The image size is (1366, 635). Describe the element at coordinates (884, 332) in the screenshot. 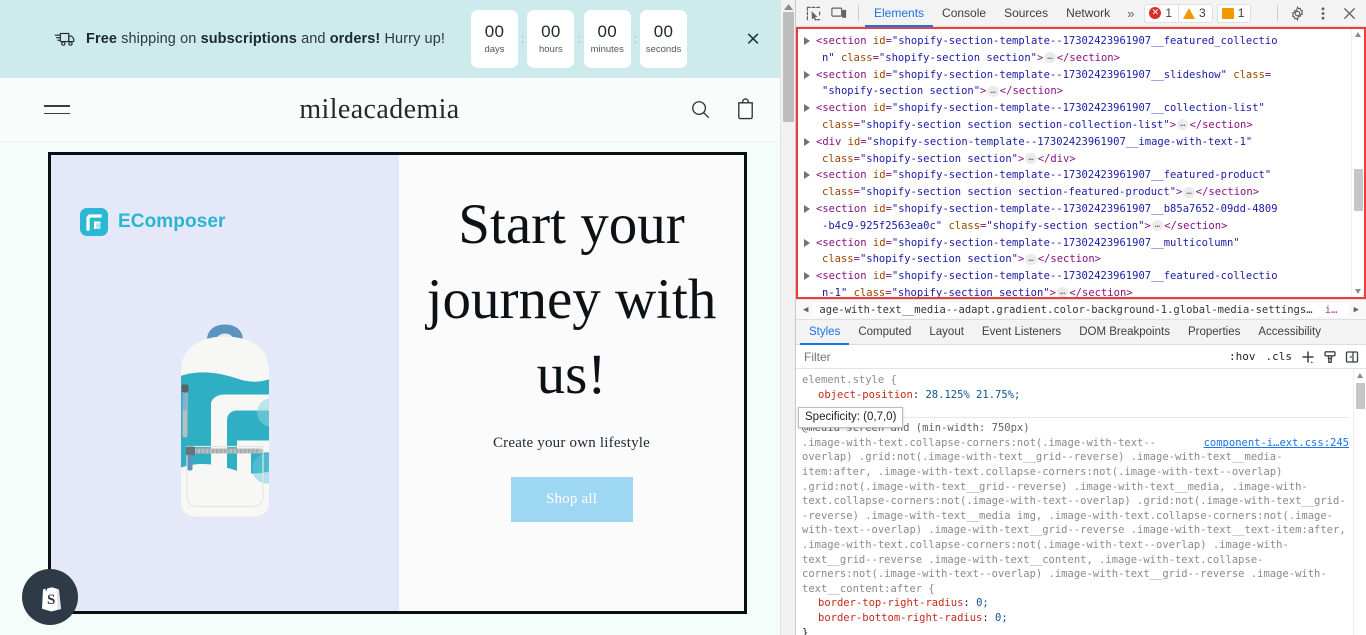

I see `tab-computed: Computed` at that location.